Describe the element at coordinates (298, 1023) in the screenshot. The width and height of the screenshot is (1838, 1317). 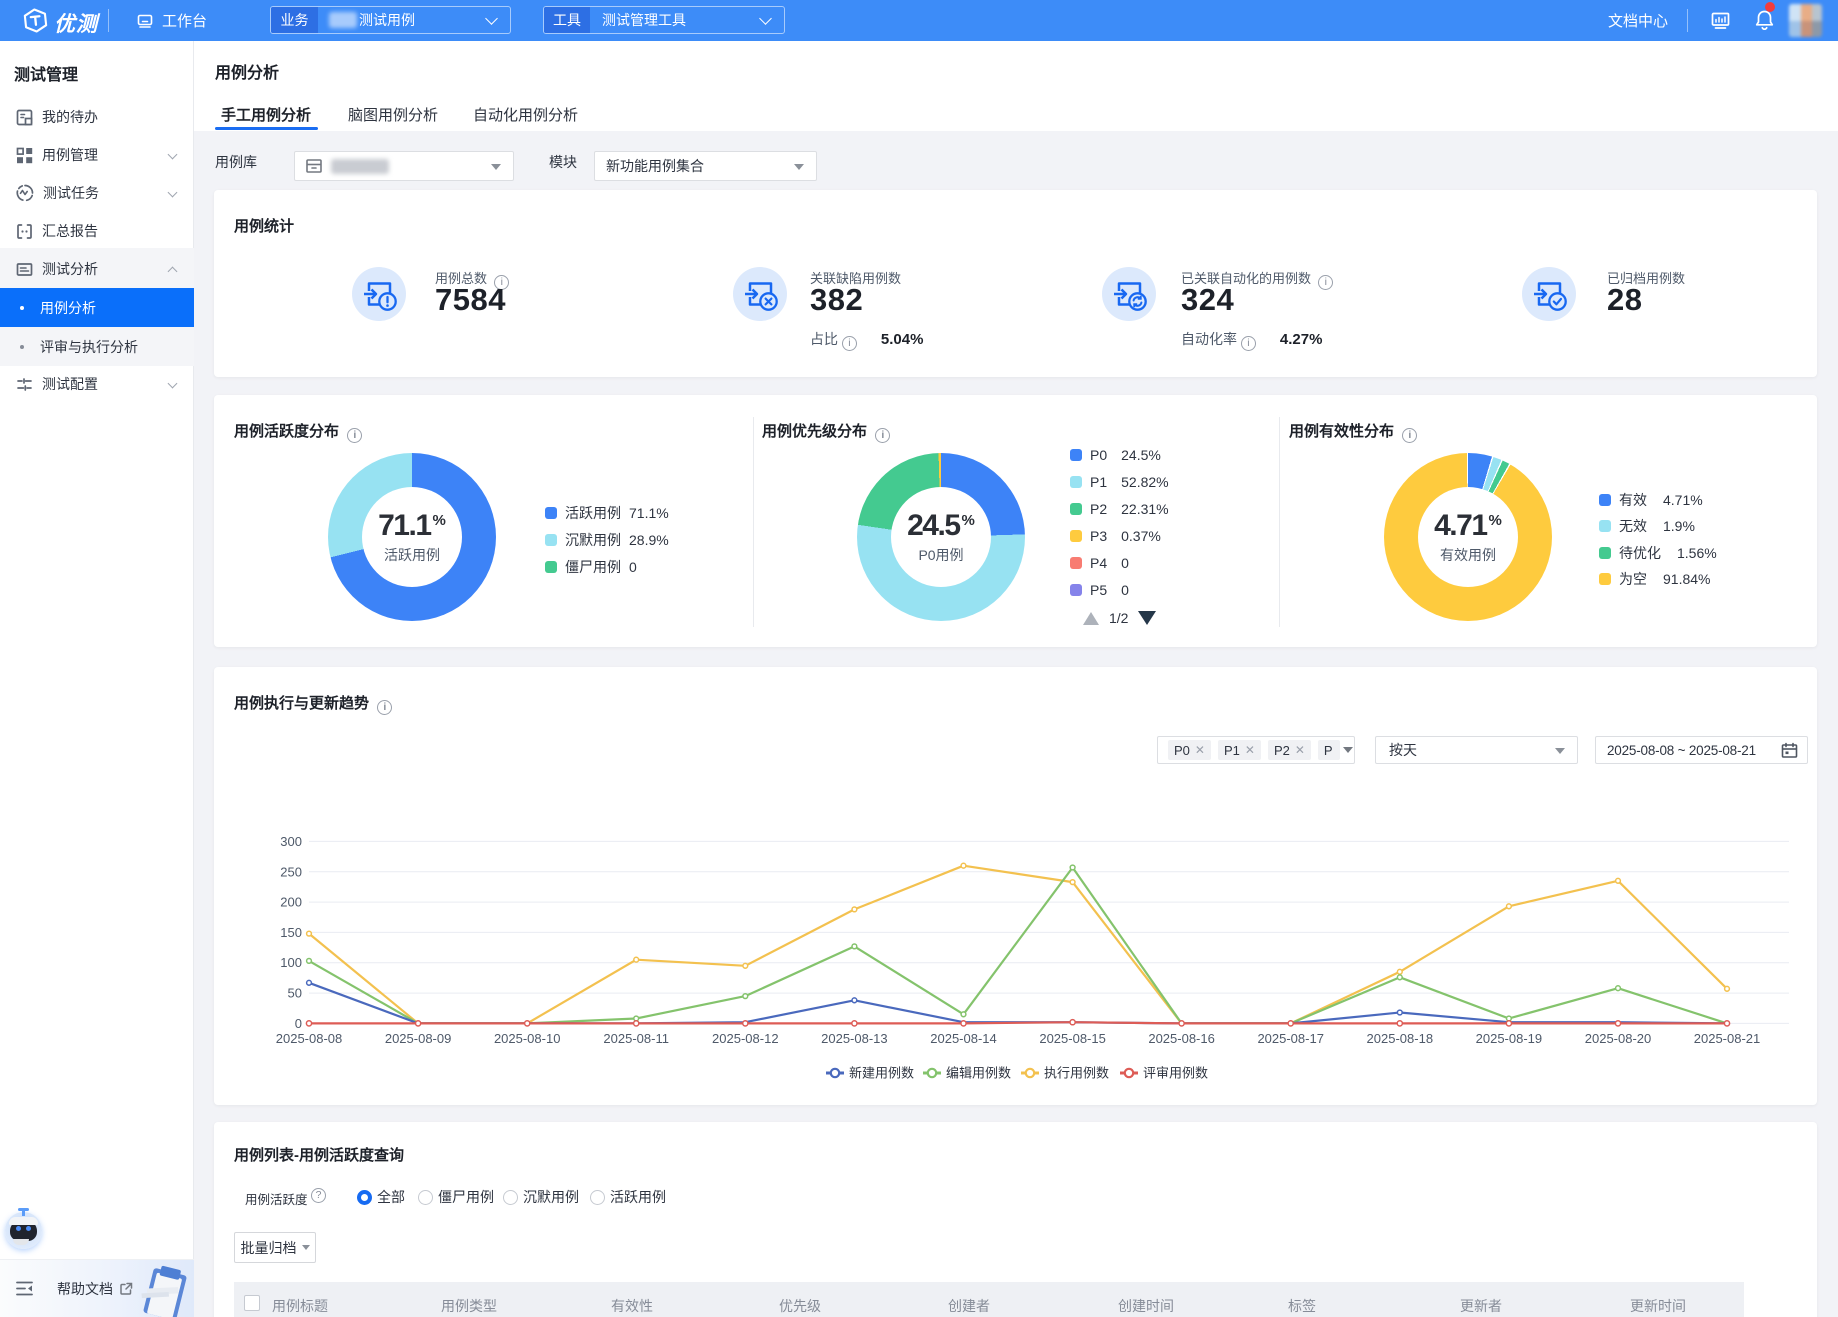
I see `svg-text: 0` at that location.